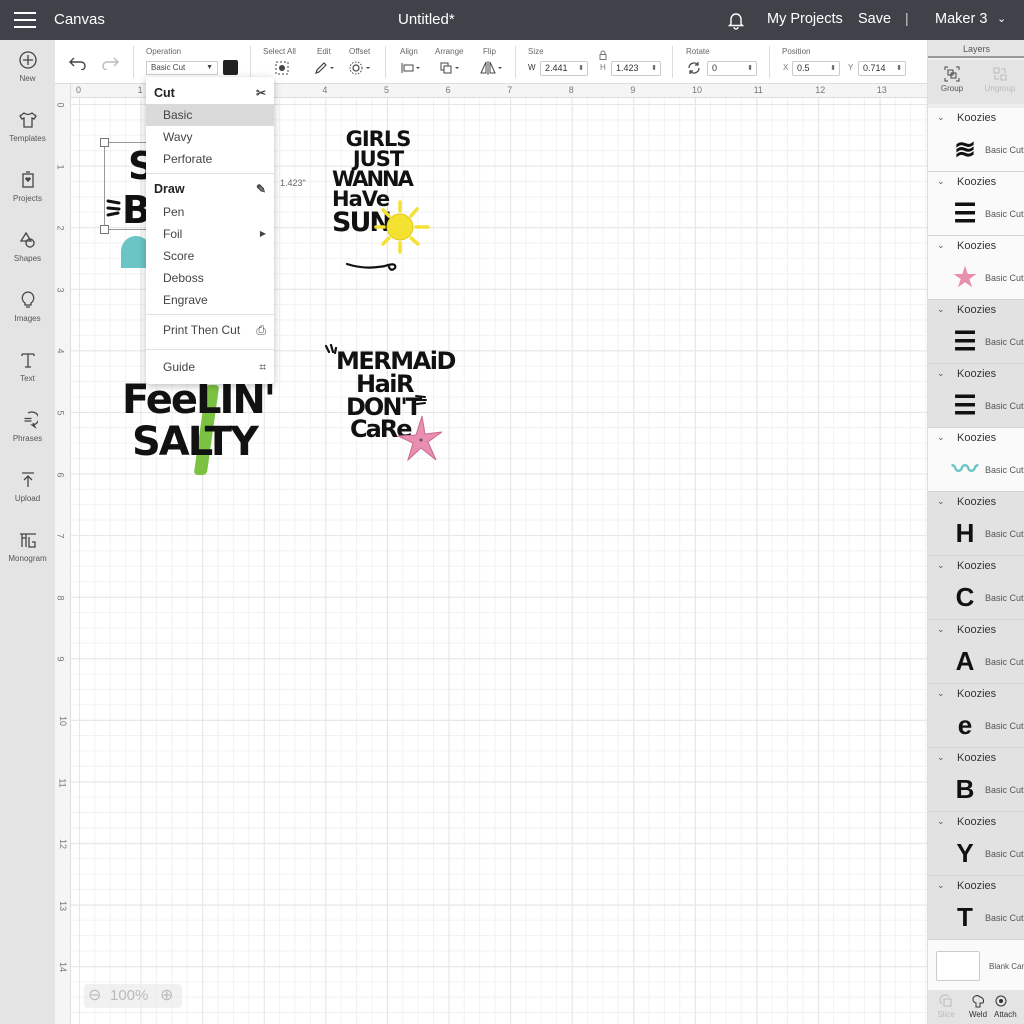 The image size is (1024, 1024). I want to click on menu-item-score: Score, so click(210, 256).